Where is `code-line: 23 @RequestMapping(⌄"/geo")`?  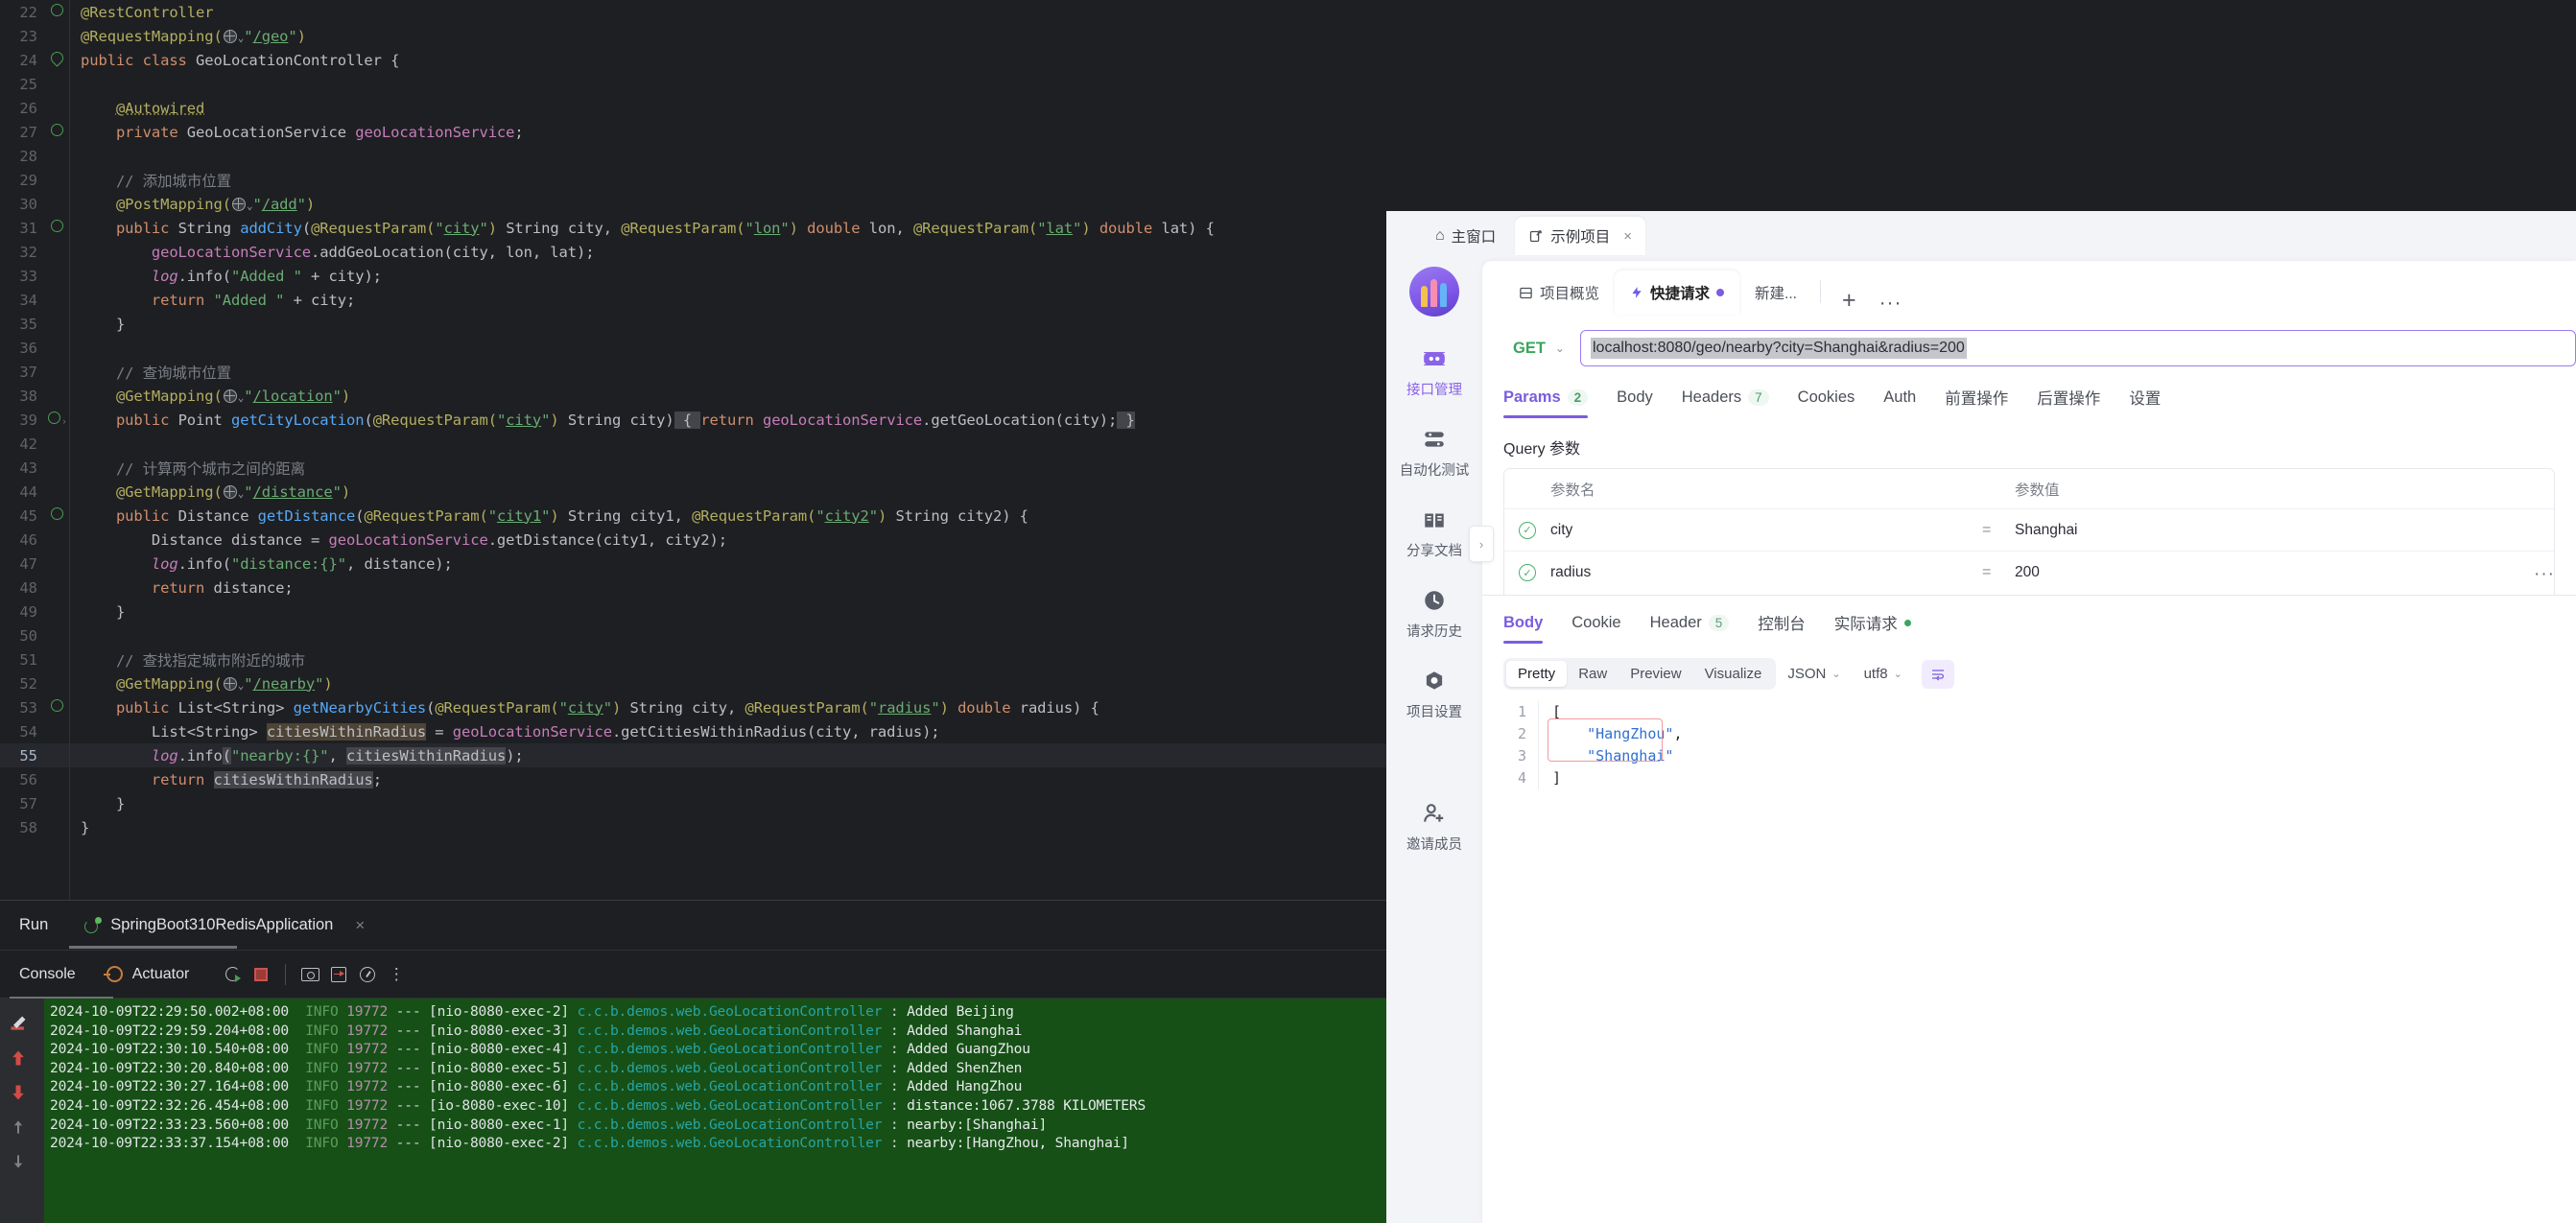 code-line: 23 @RequestMapping(⌄"/geo") is located at coordinates (693, 36).